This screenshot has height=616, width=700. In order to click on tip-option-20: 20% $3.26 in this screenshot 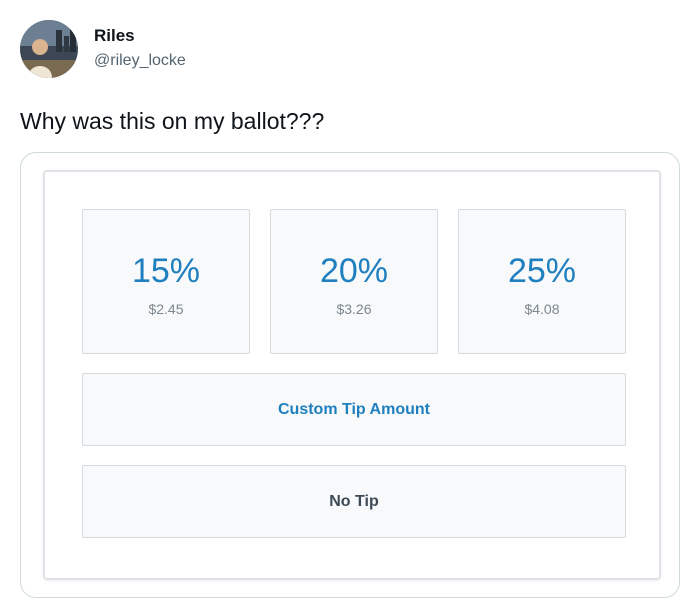, I will do `click(354, 281)`.